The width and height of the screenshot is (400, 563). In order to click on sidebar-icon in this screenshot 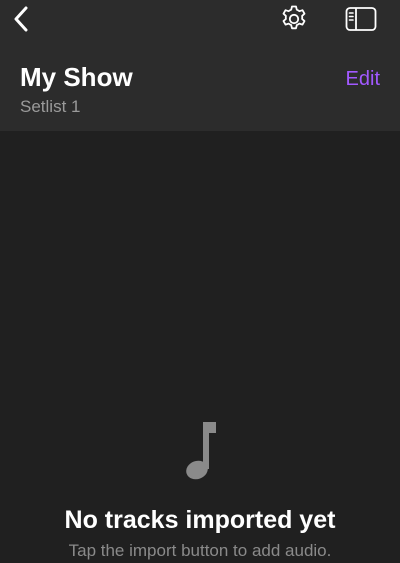, I will do `click(361, 19)`.